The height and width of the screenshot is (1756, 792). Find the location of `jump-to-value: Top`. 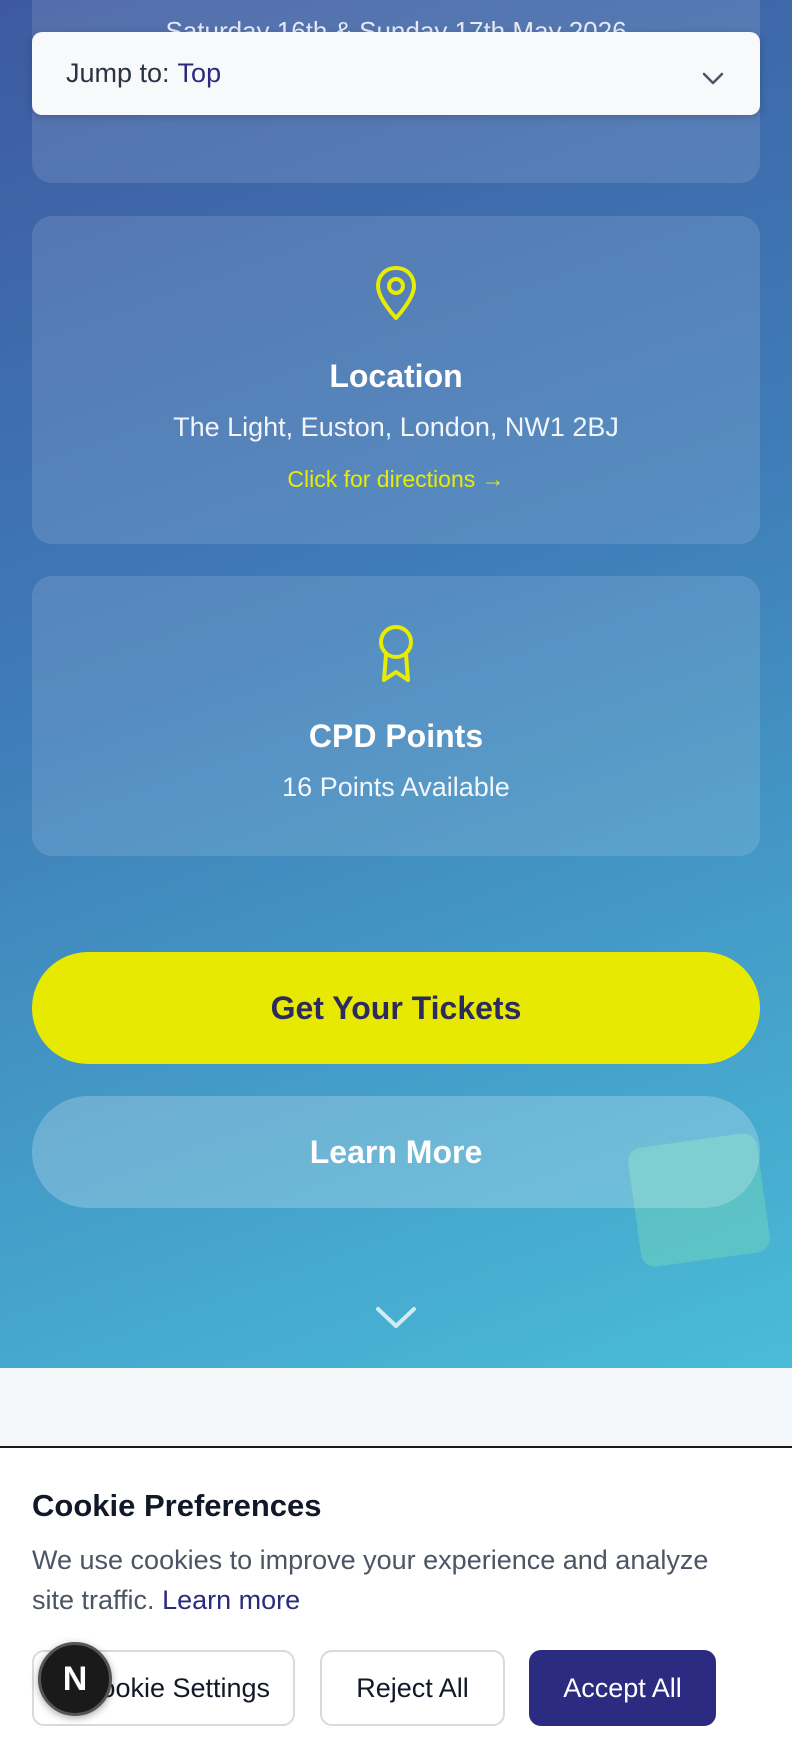

jump-to-value: Top is located at coordinates (199, 73).